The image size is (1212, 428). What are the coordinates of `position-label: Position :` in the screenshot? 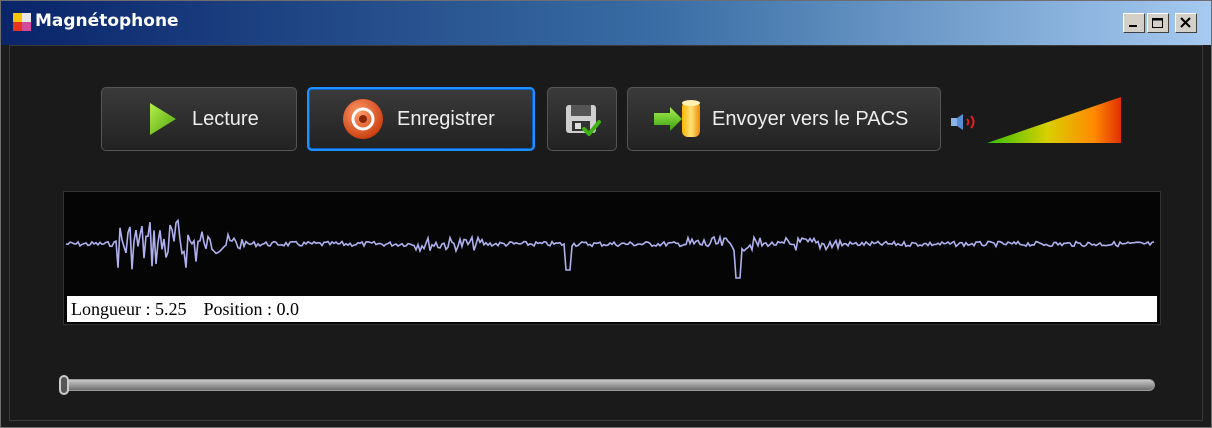 It's located at (238, 309).